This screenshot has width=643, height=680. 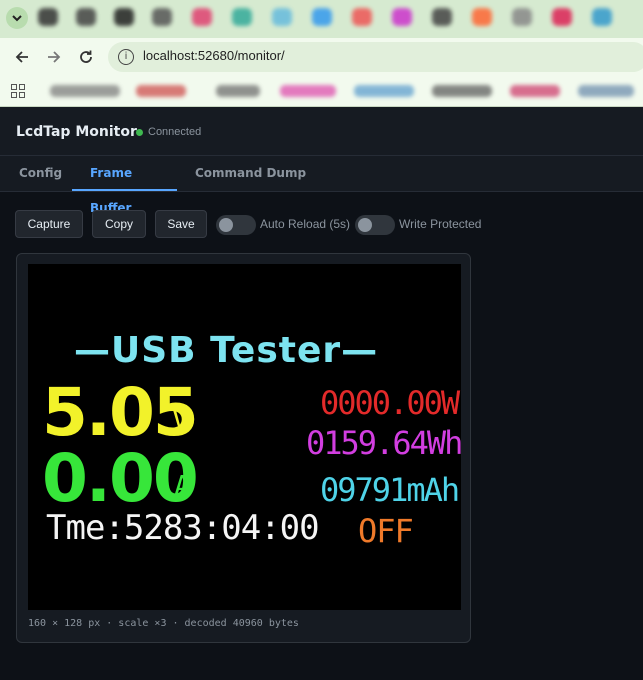 I want to click on capture-button: Capture, so click(x=49, y=224).